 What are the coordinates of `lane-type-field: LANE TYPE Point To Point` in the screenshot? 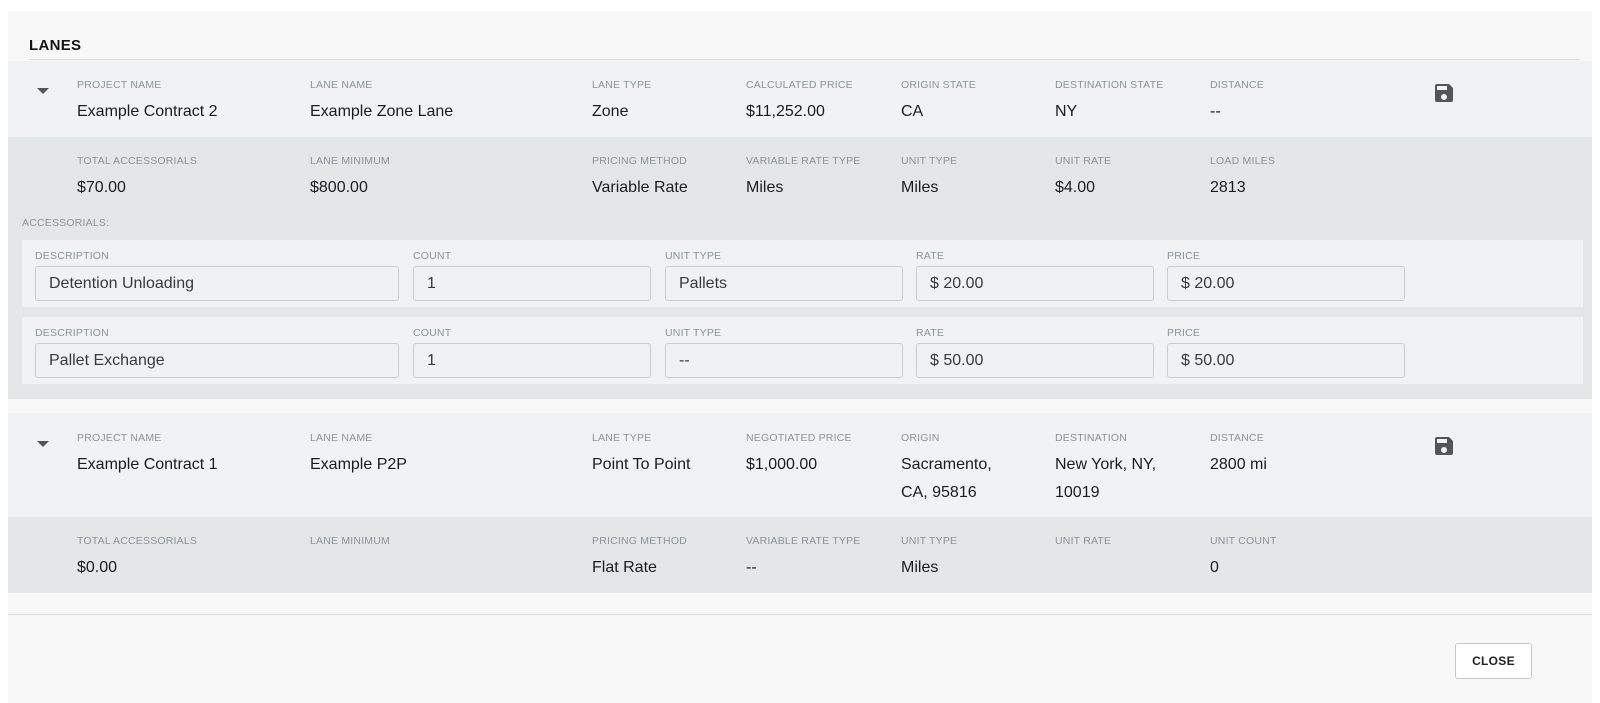 It's located at (641, 452).